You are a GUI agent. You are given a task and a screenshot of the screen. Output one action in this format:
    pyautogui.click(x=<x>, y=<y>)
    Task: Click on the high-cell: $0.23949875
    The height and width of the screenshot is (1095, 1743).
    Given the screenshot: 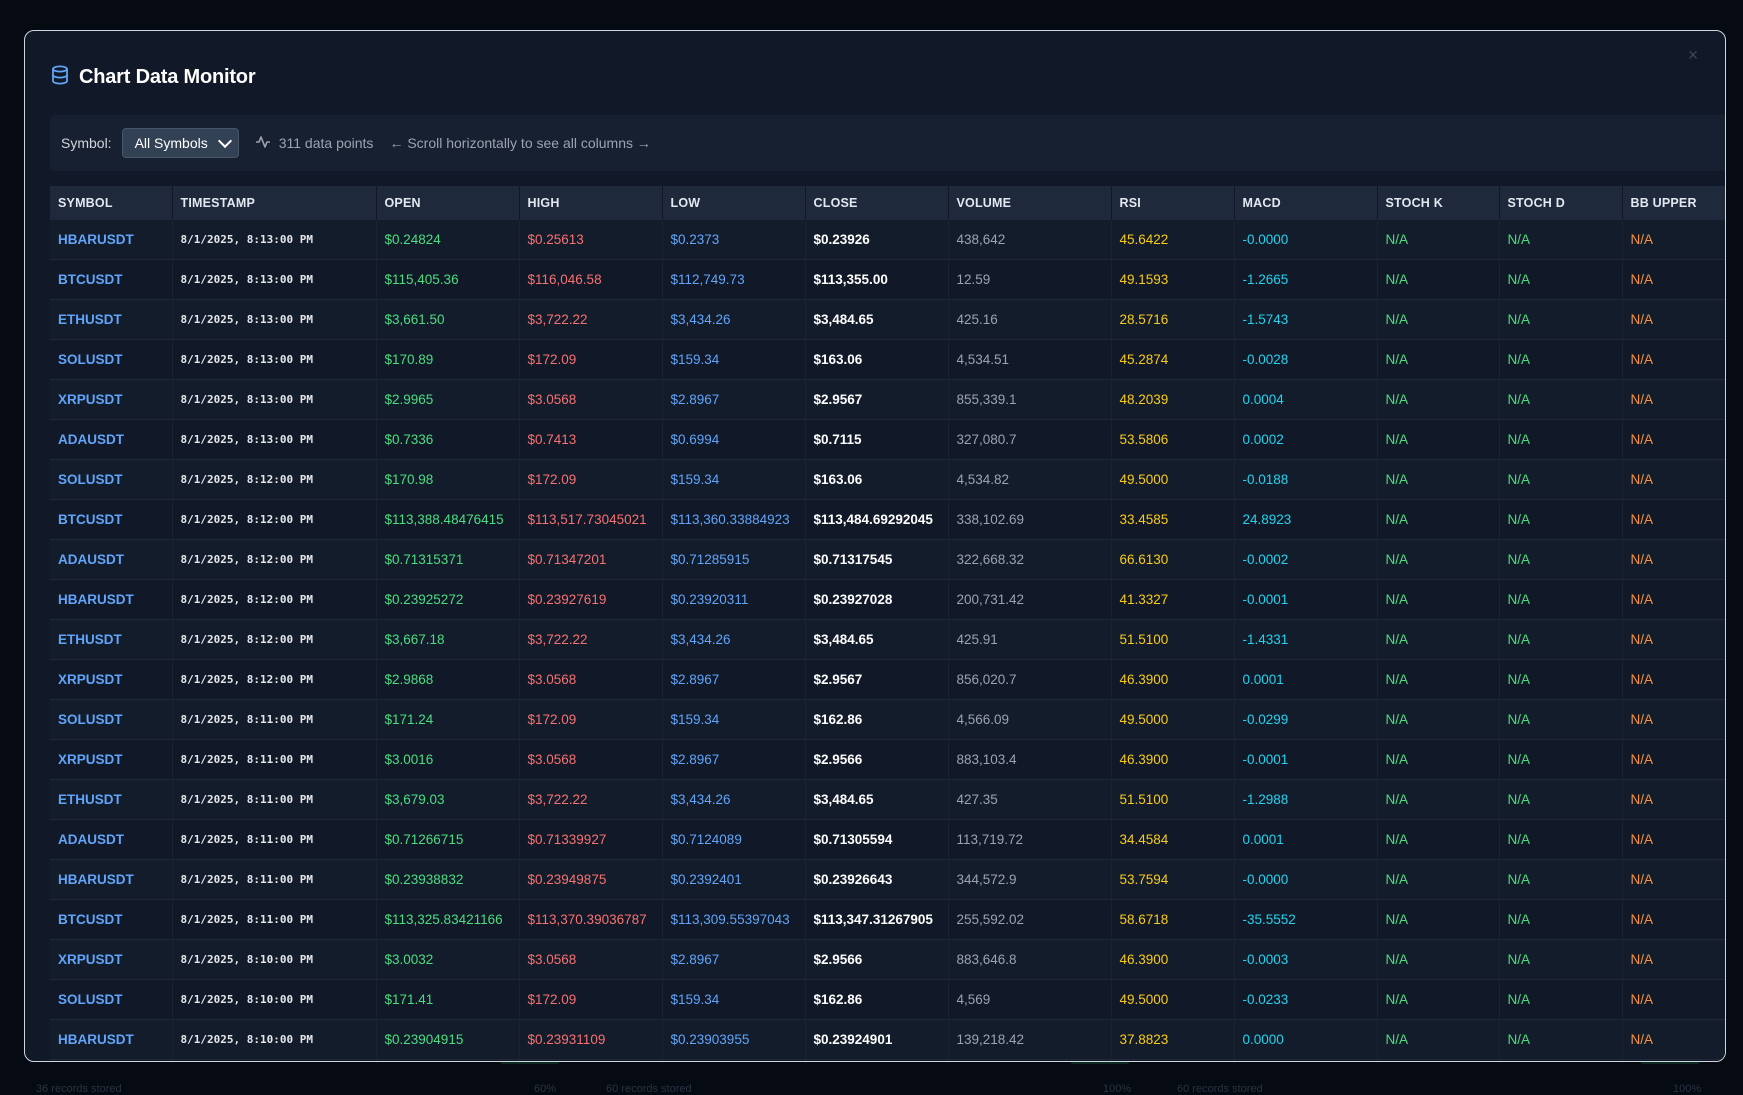 What is the action you would take?
    pyautogui.click(x=591, y=879)
    